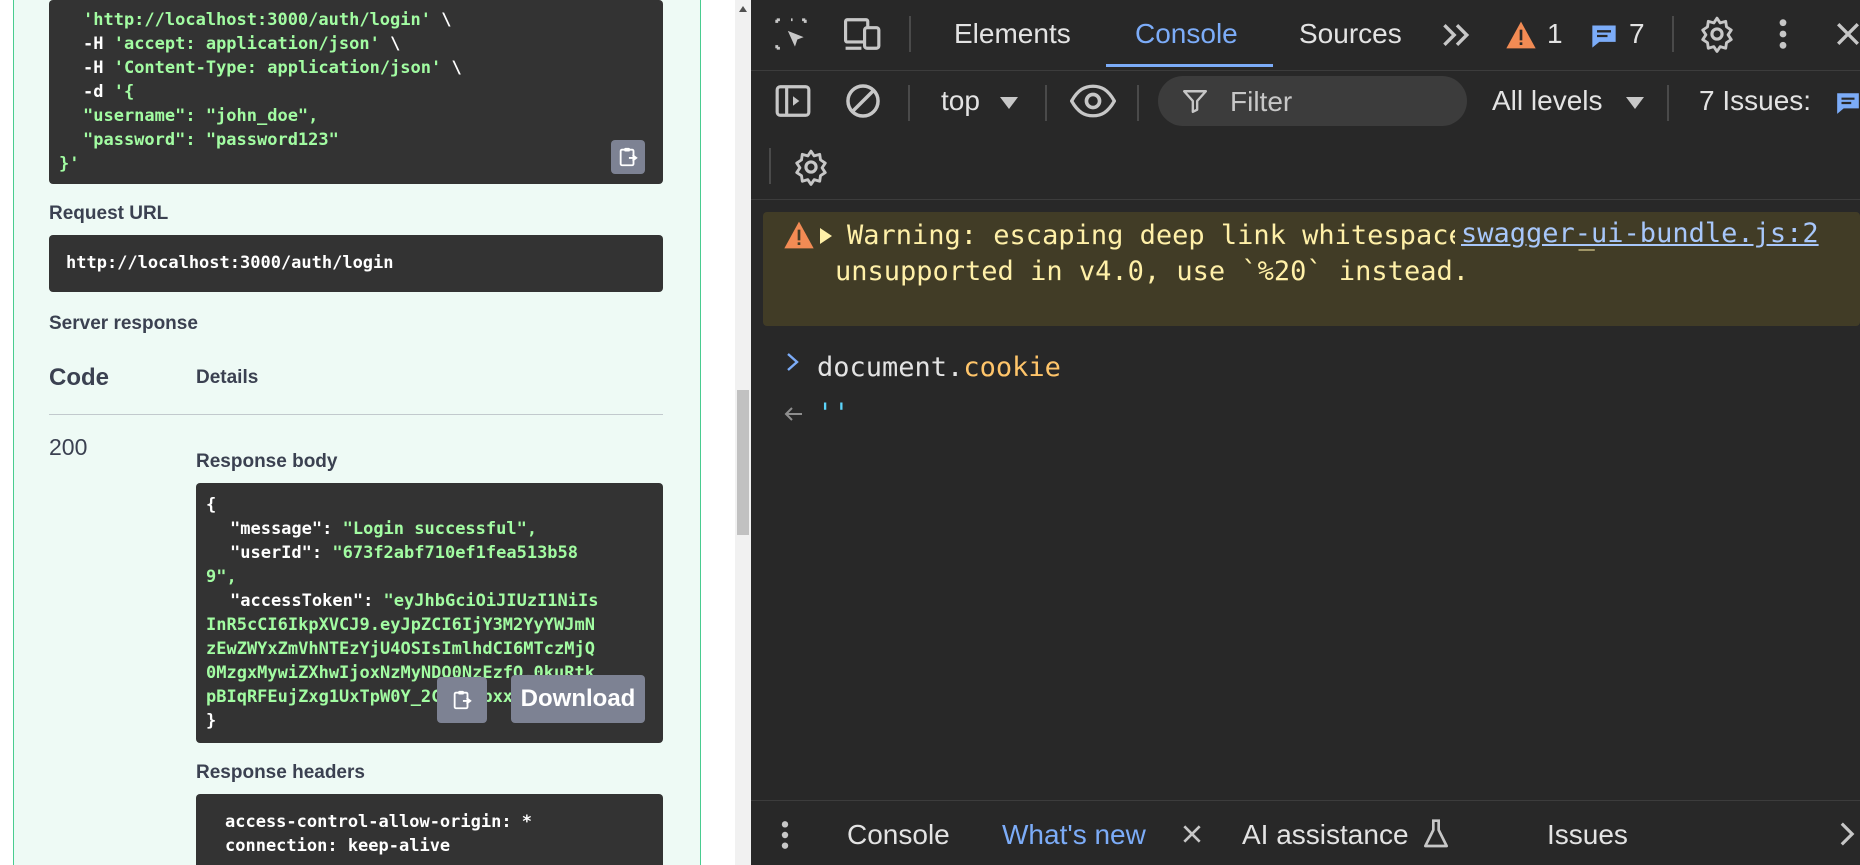 The width and height of the screenshot is (1860, 865). I want to click on drawer-menu-icon, so click(785, 835).